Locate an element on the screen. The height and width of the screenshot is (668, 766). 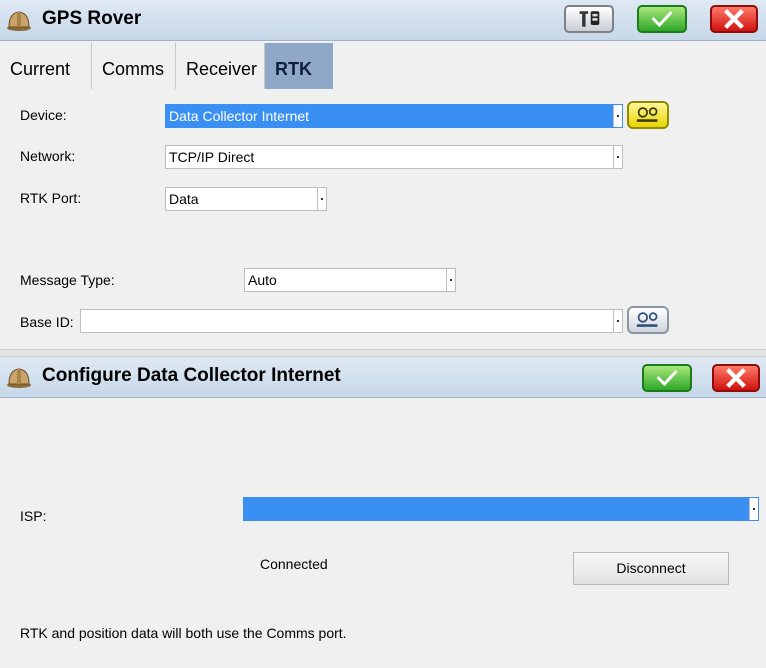
device-config-button is located at coordinates (648, 115).